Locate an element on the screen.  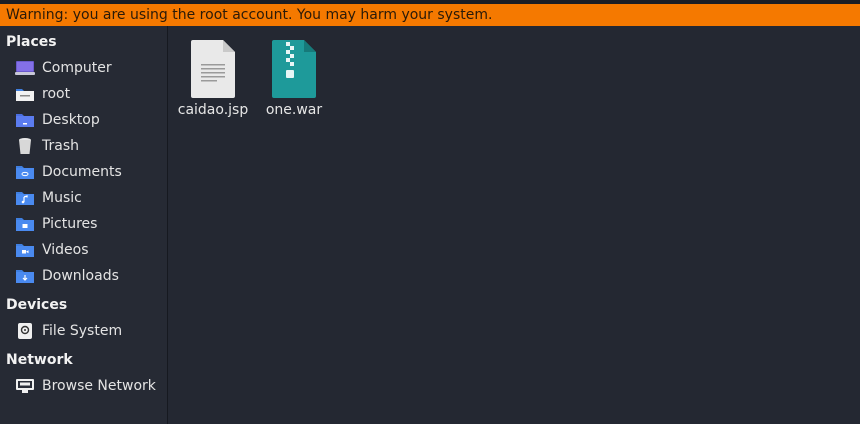
file-name: one.war is located at coordinates (294, 110).